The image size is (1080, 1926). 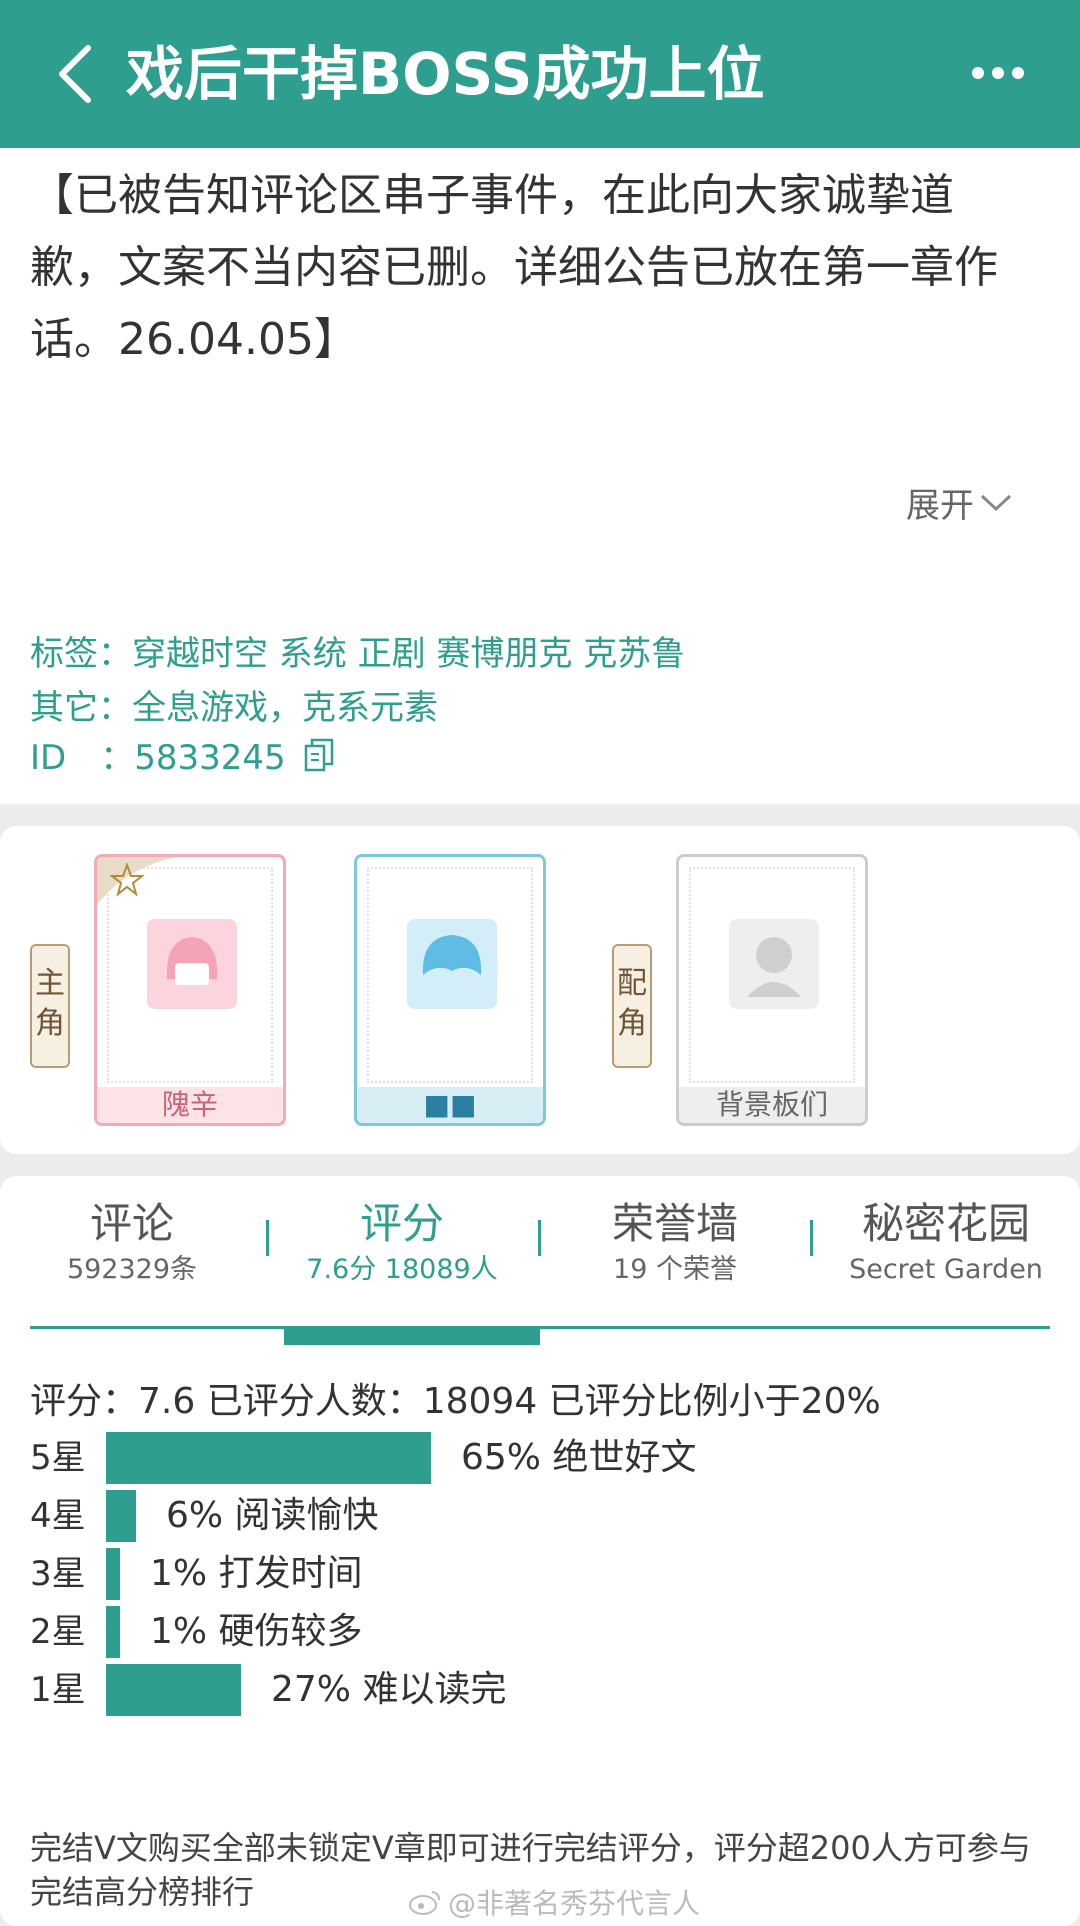 What do you see at coordinates (58, 1458) in the screenshot?
I see `star-label: 5星` at bounding box center [58, 1458].